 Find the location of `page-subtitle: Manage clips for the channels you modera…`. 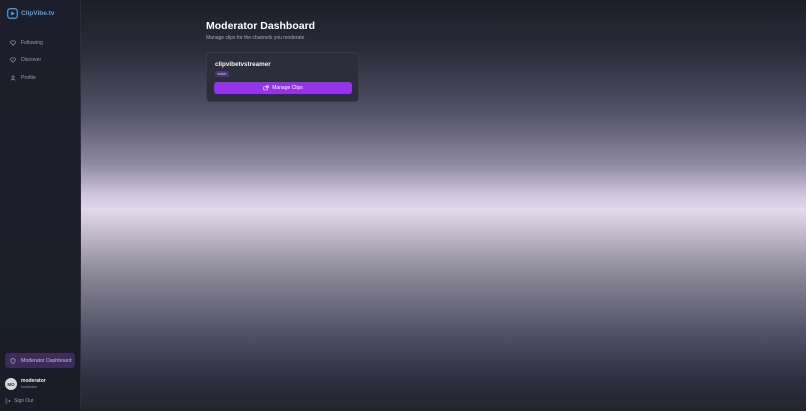

page-subtitle: Manage clips for the channels you modera… is located at coordinates (255, 38).